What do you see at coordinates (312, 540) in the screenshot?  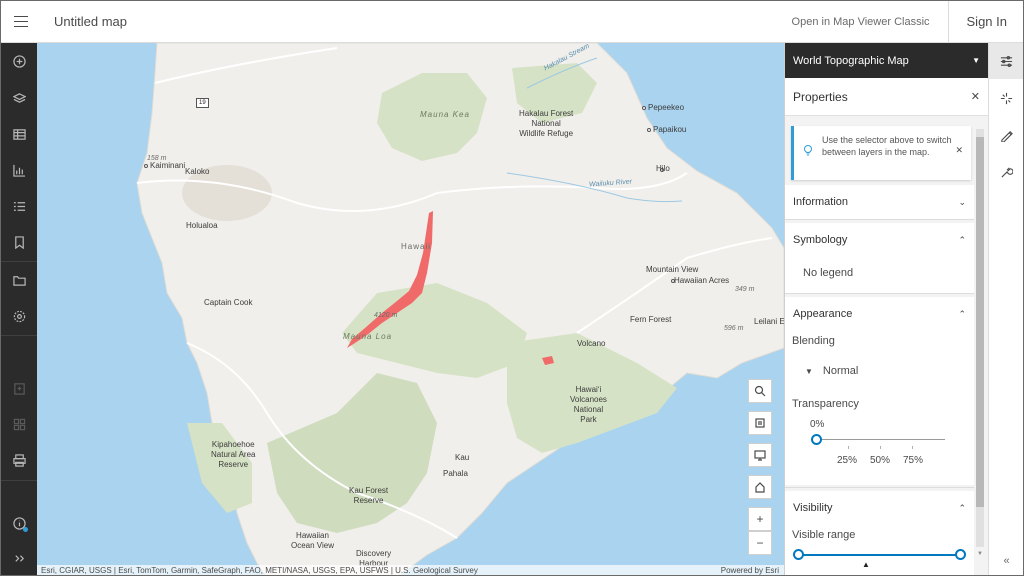 I see `label-hawaiian-ocean-view: Hawaiian Ocean View` at bounding box center [312, 540].